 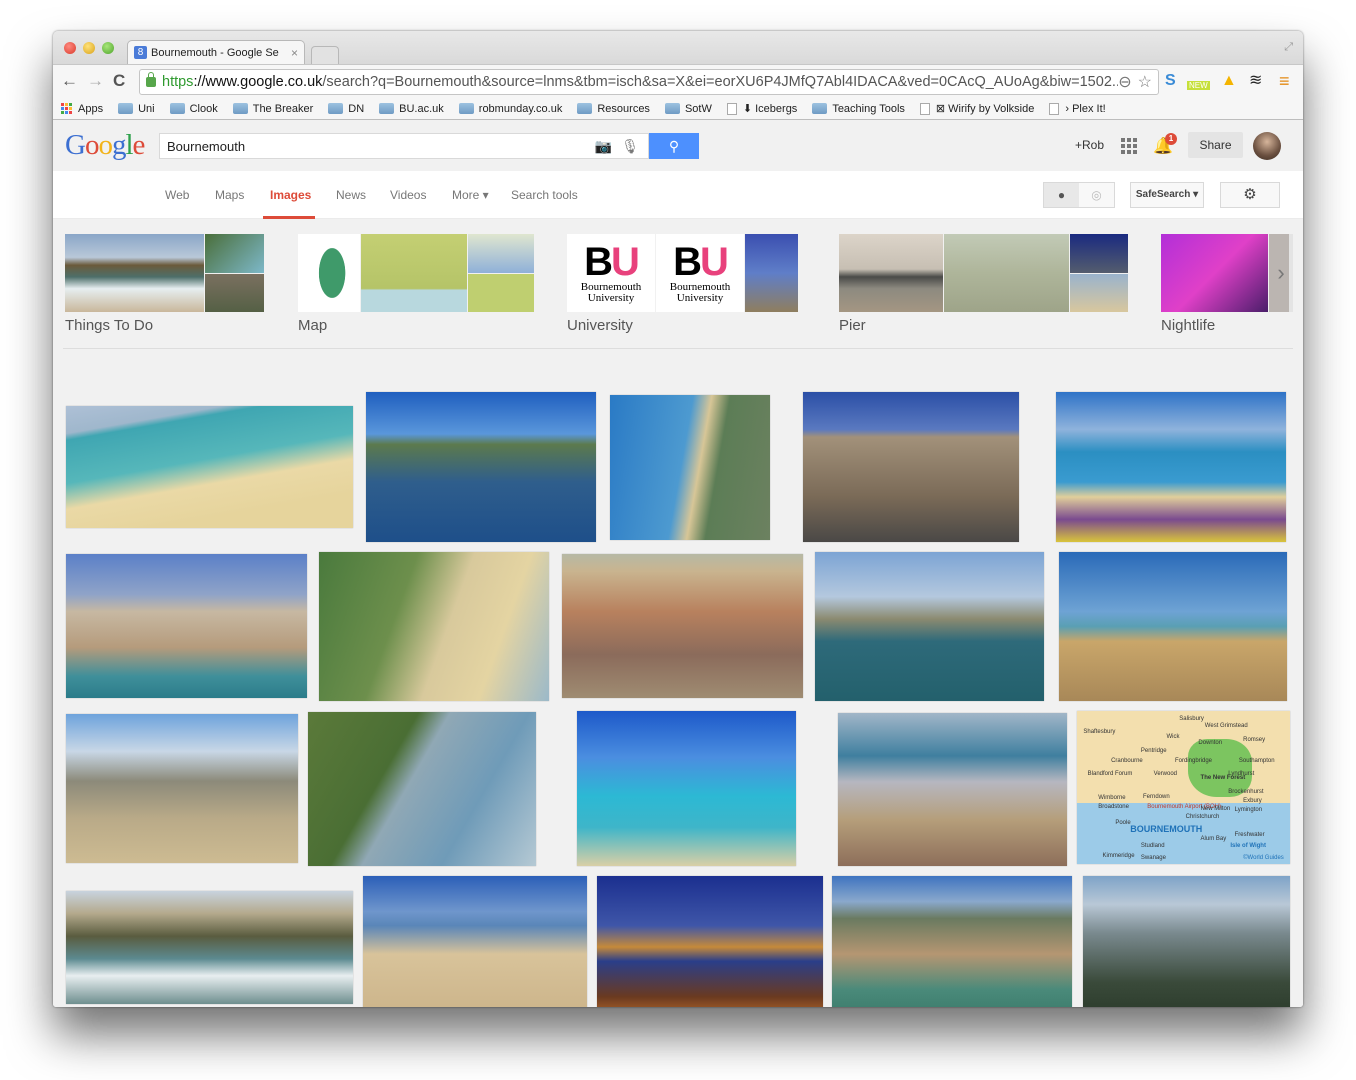 I want to click on reload-button: C, so click(x=119, y=81).